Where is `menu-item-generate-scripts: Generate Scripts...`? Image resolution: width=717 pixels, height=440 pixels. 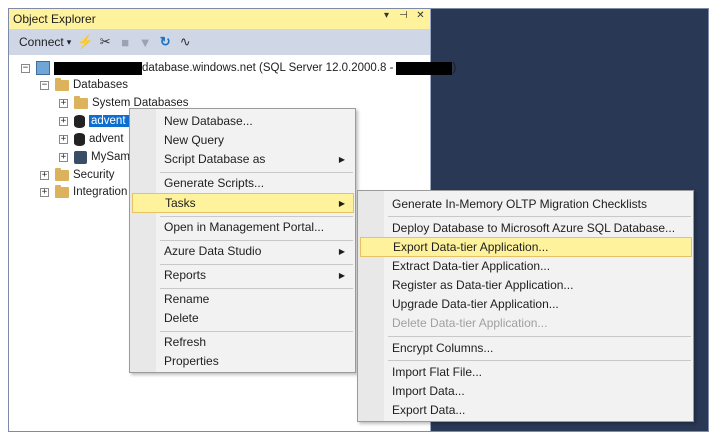
menu-item-generate-scripts: Generate Scripts... is located at coordinates (243, 183).